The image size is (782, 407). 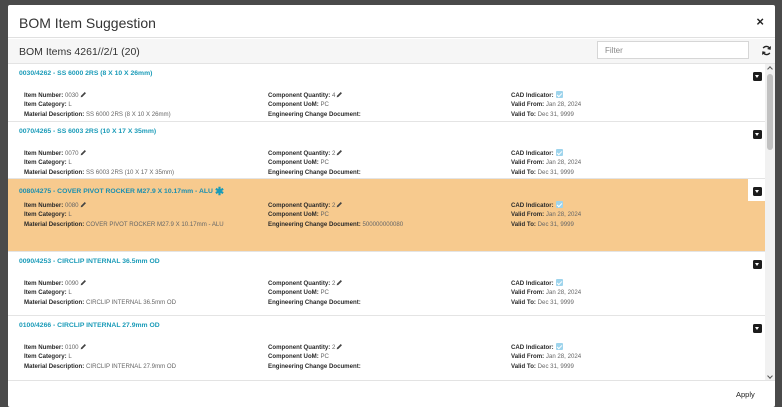 I want to click on material-description-value: SS 6000 2RS (8 X 10 X 26mm), so click(x=128, y=114).